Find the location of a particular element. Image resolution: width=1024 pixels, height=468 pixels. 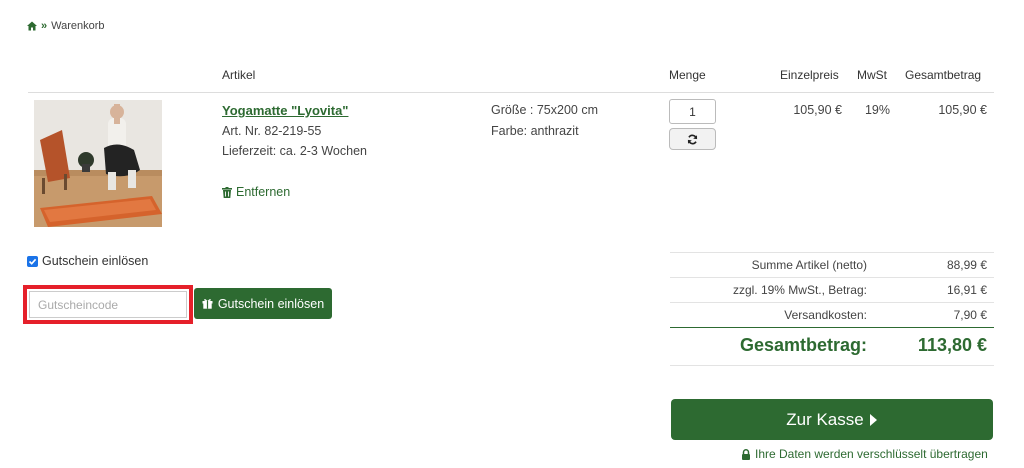

breadcrumb: » Warenkorb is located at coordinates (66, 26).